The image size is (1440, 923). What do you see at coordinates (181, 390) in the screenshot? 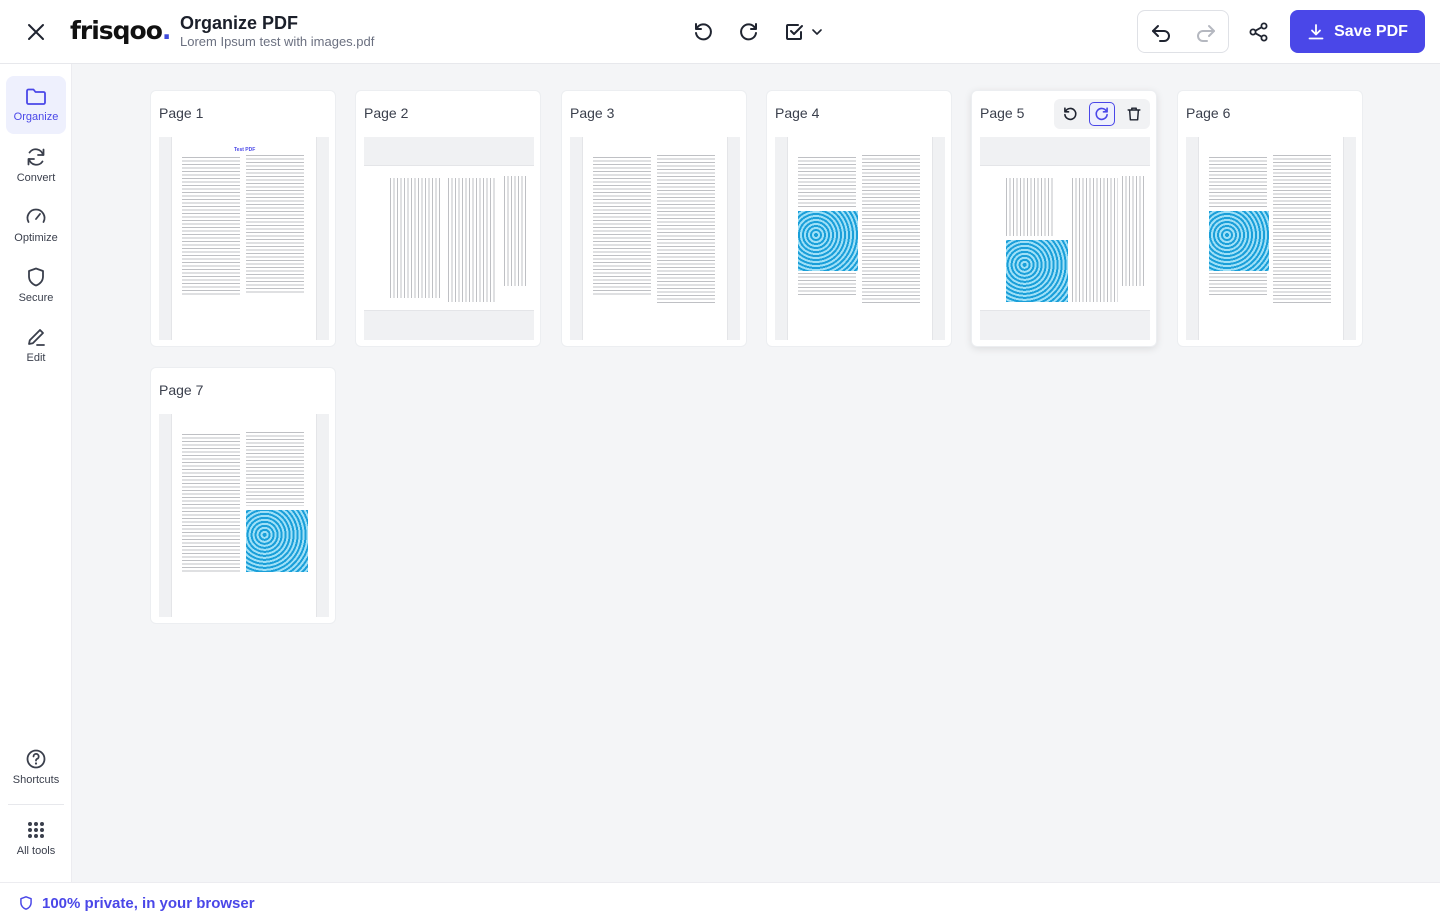
I see `page-label: Page 7` at bounding box center [181, 390].